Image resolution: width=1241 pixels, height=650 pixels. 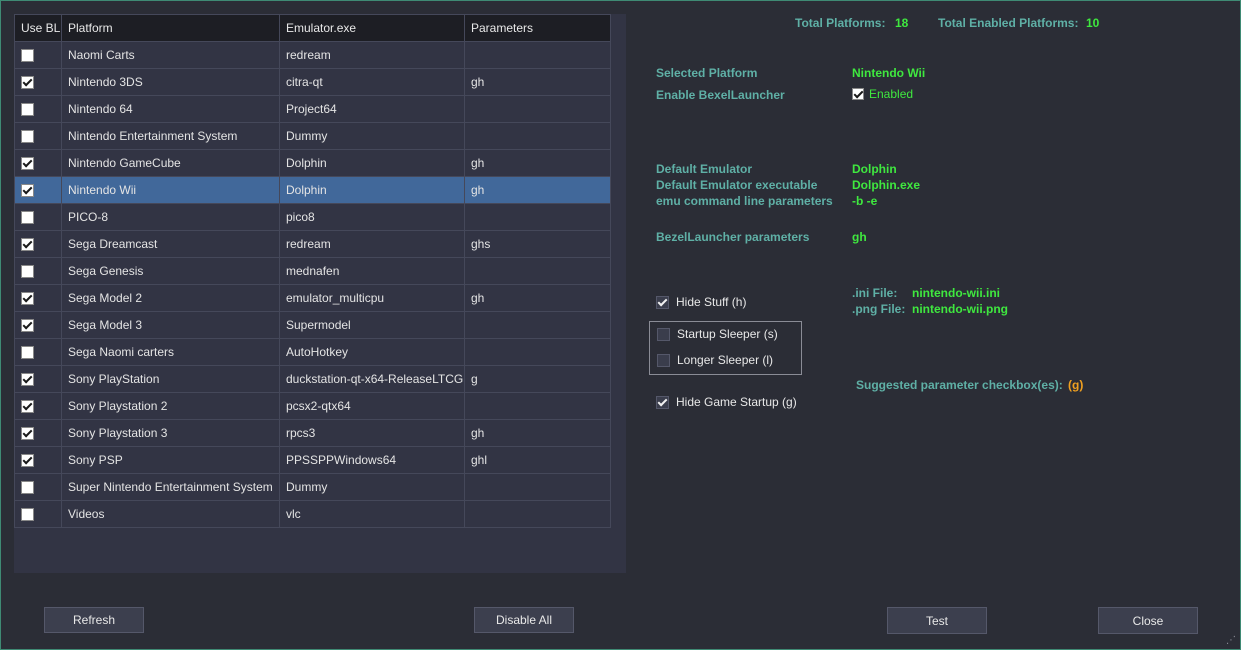 I want to click on disable-all-button: Disable All, so click(x=524, y=620).